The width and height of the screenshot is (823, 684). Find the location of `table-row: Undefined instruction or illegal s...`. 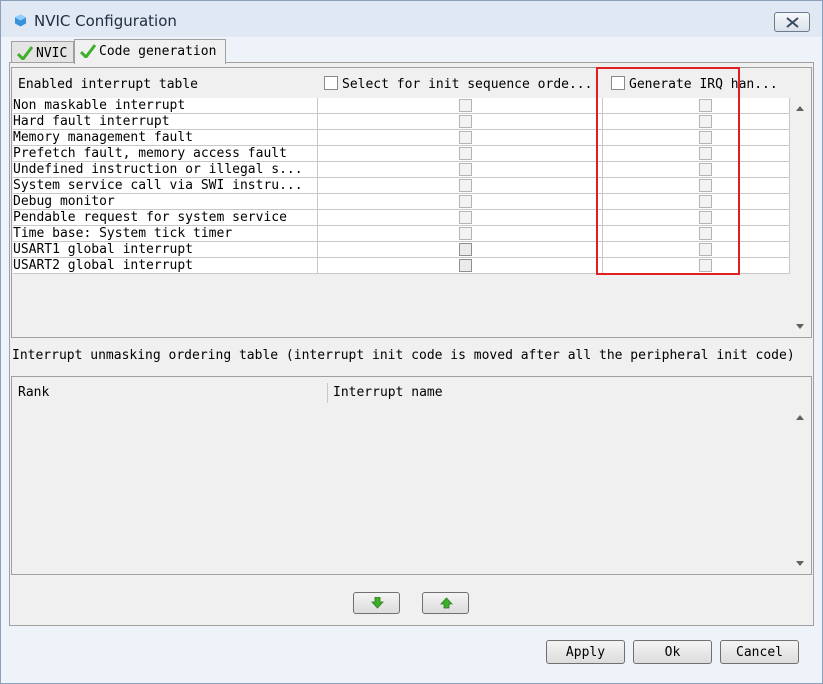

table-row: Undefined instruction or illegal s... is located at coordinates (401, 170).